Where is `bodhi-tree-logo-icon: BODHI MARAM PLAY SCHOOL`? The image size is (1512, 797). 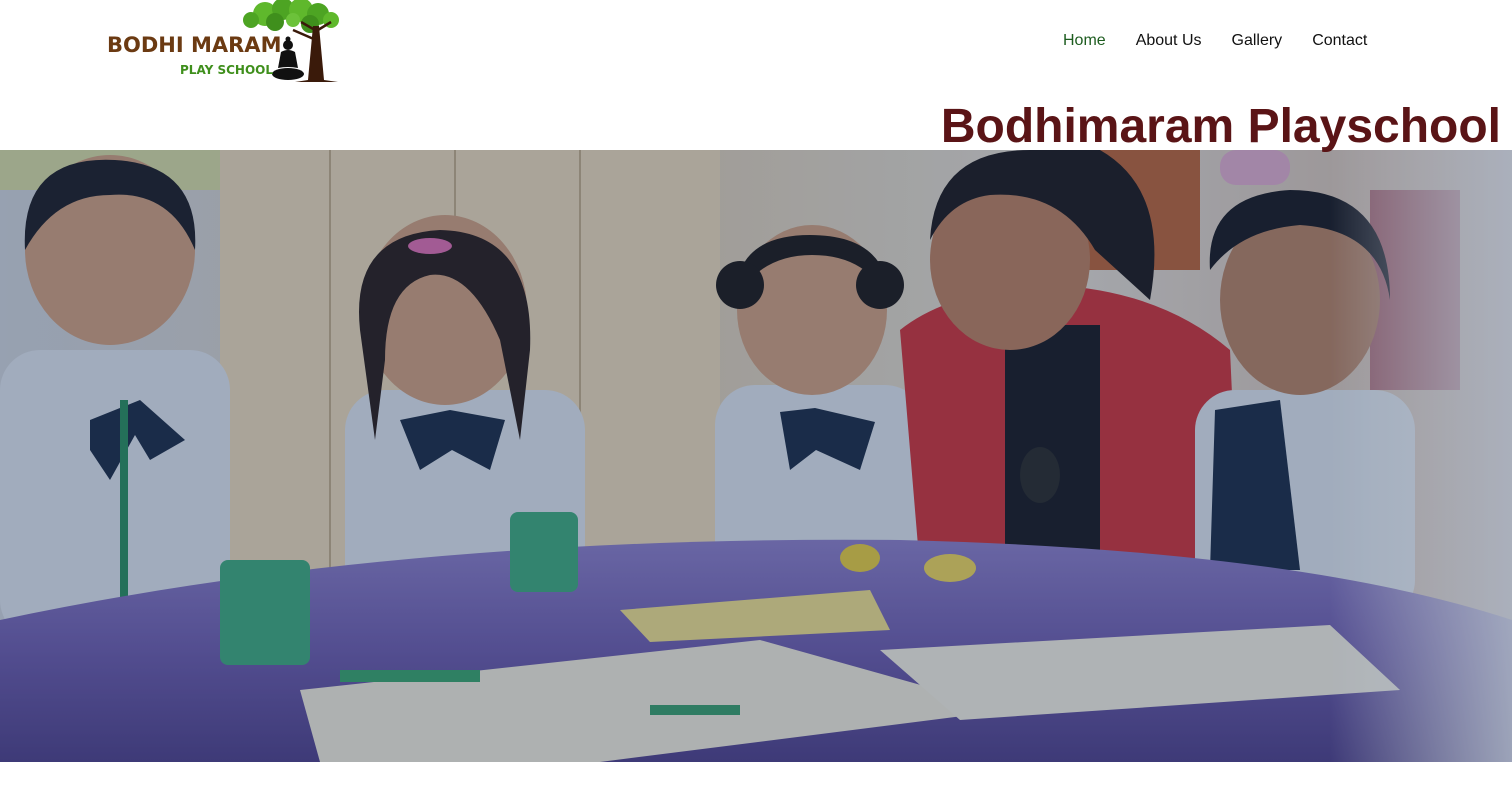 bodhi-tree-logo-icon: BODHI MARAM PLAY SCHOOL is located at coordinates (223, 41).